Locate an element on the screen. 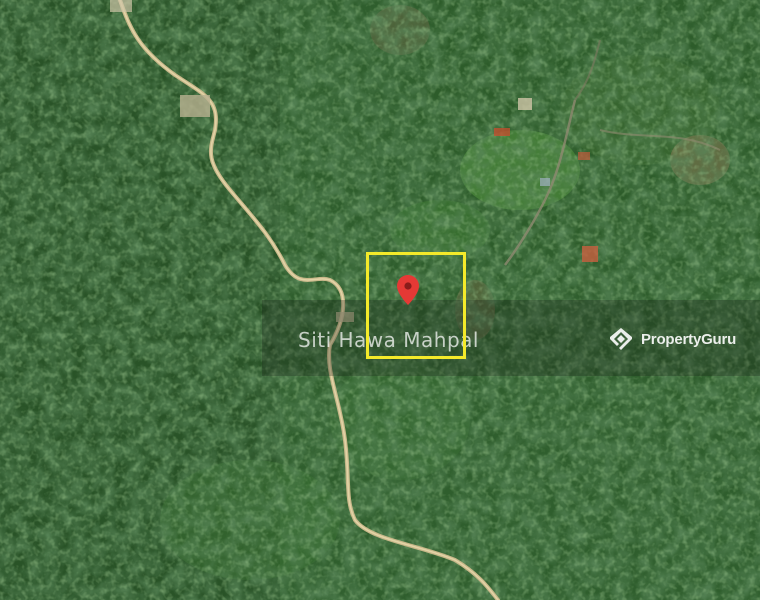 Image resolution: width=760 pixels, height=600 pixels. map-pin-icon is located at coordinates (408, 290).